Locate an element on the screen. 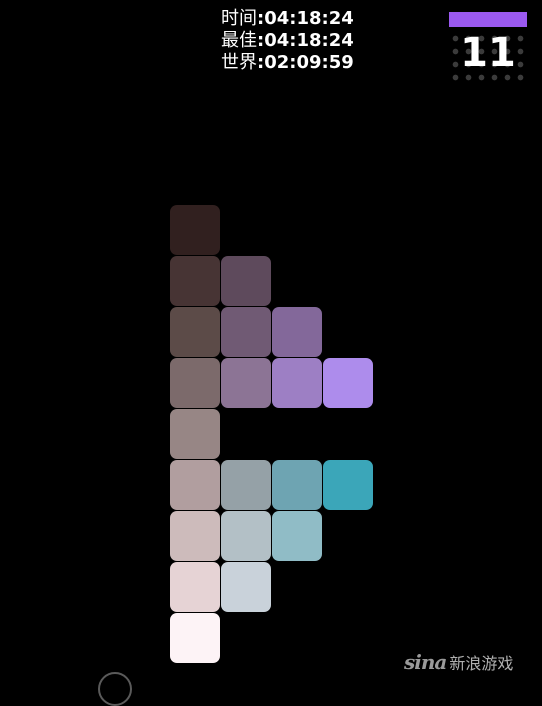 This screenshot has width=542, height=706. menu-button-partial is located at coordinates (115, 689).